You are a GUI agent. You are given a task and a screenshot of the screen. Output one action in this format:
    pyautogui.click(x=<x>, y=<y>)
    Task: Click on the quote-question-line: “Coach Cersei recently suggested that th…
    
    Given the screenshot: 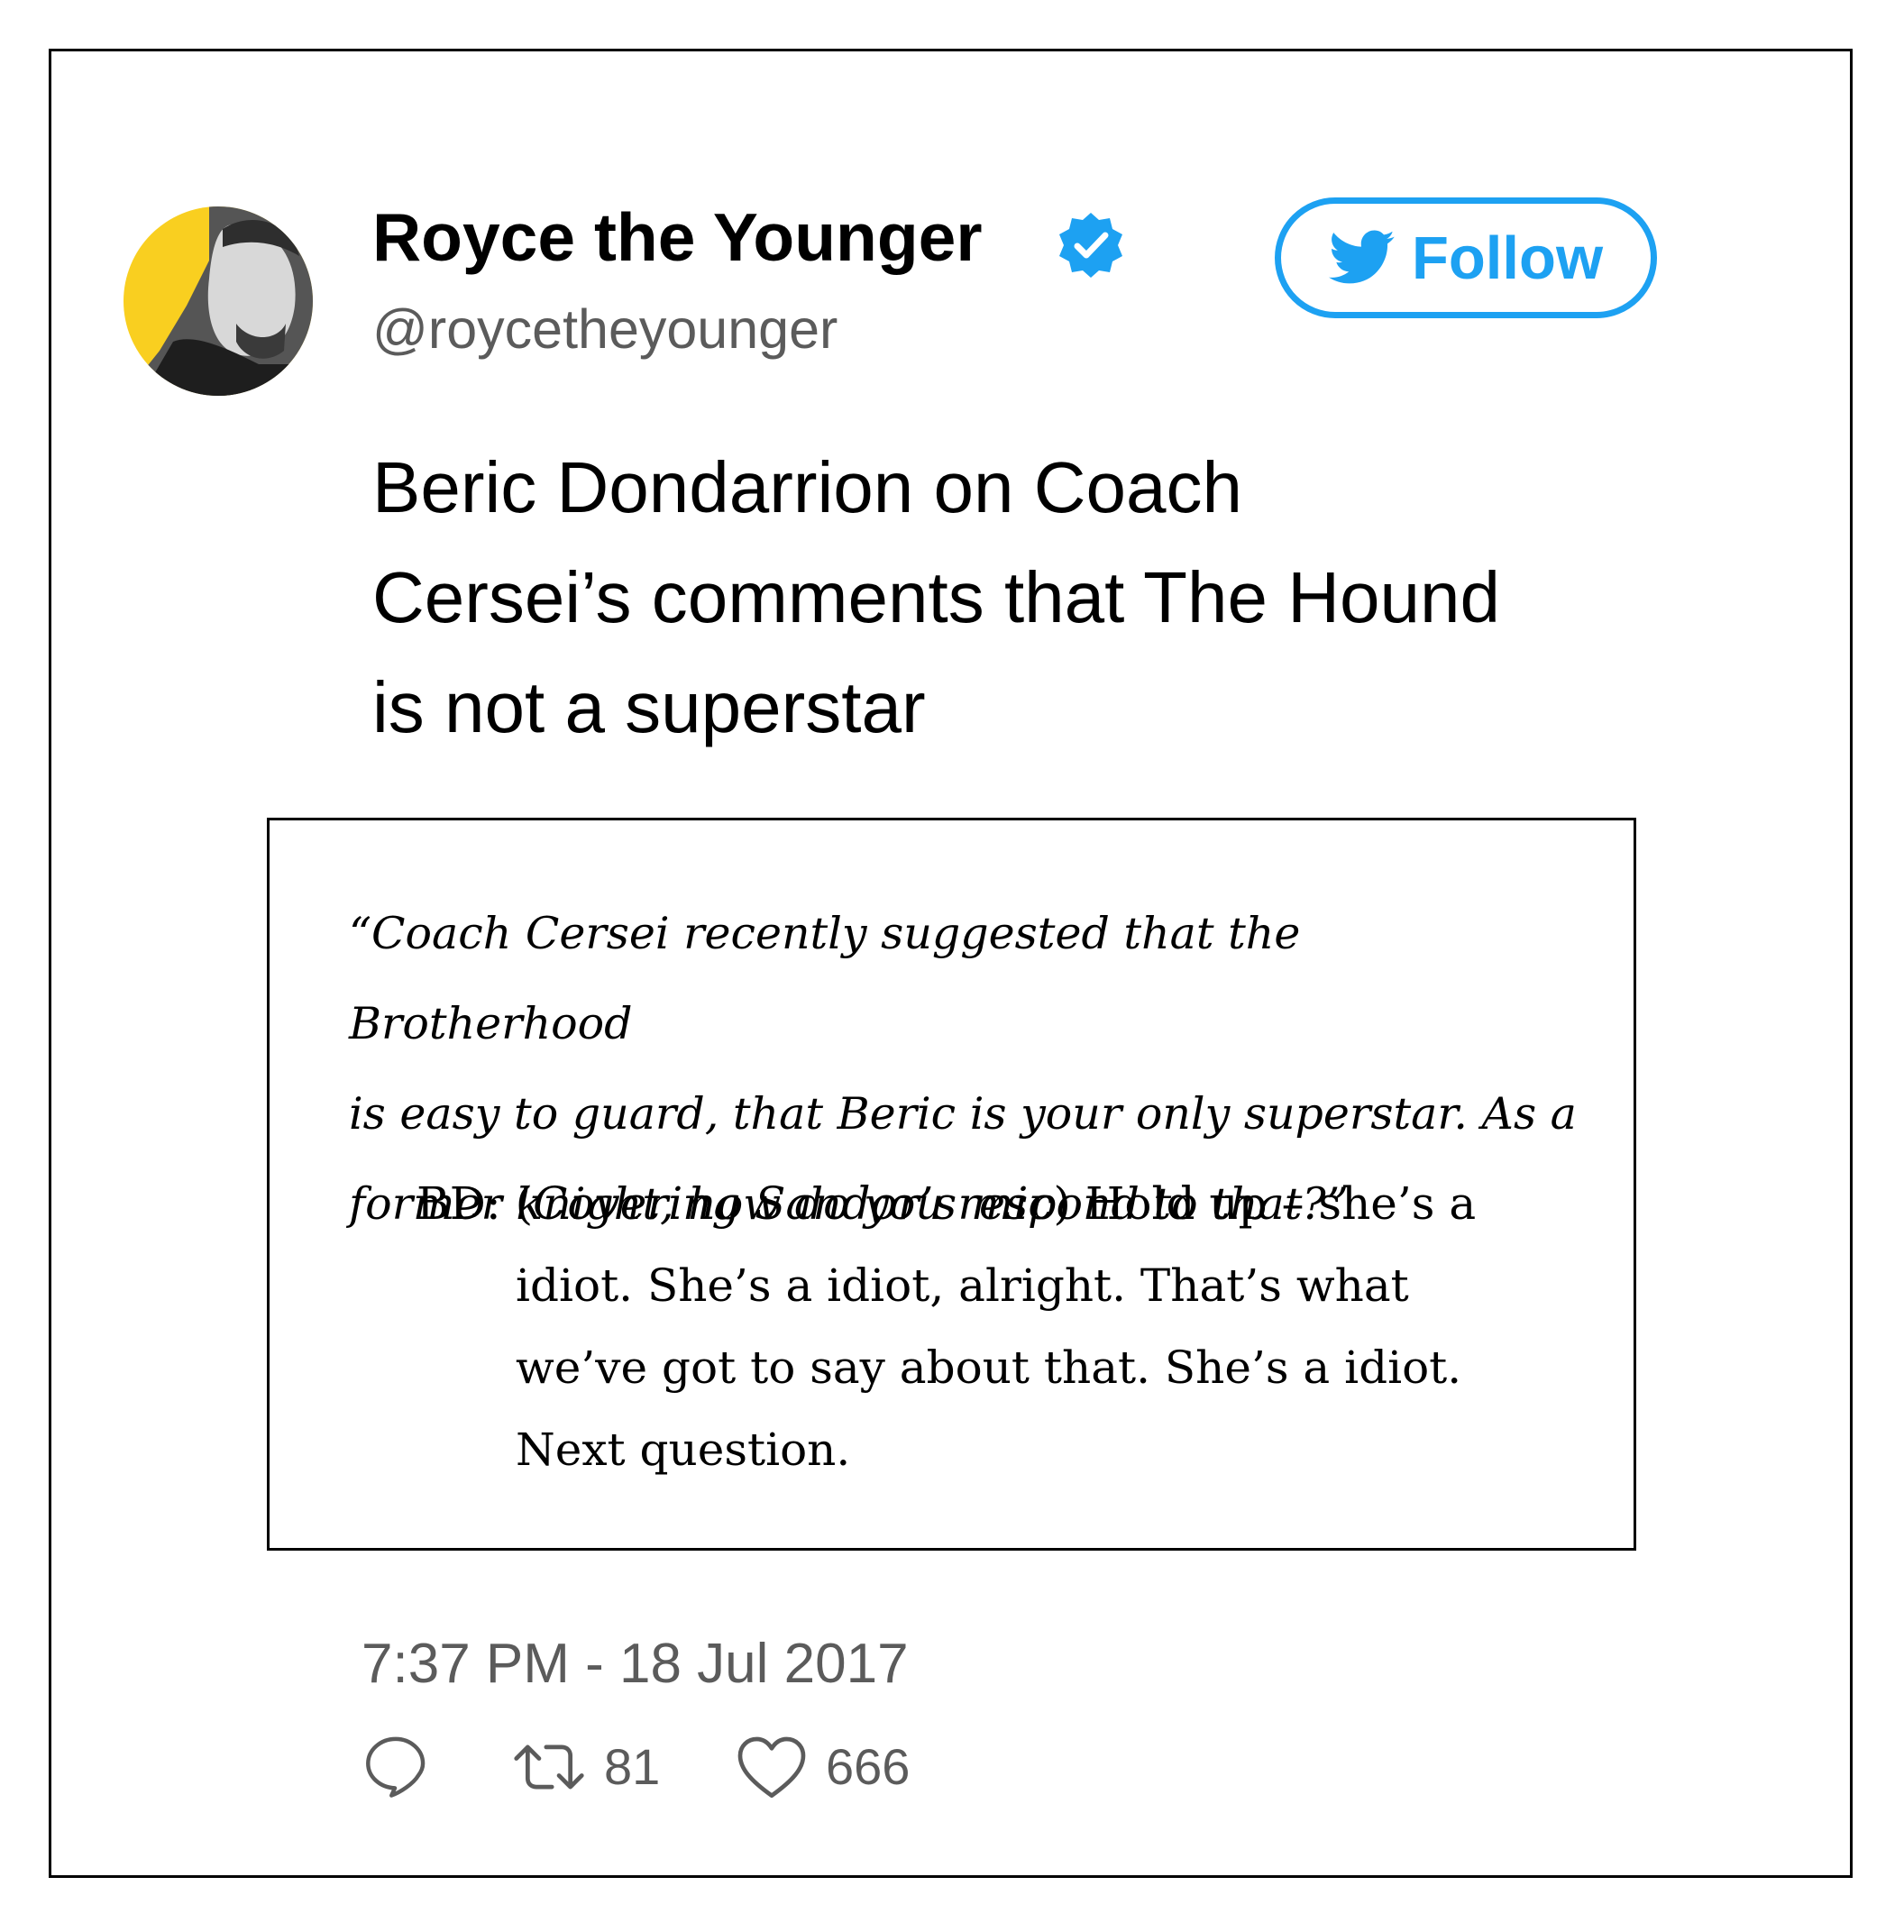 What is the action you would take?
    pyautogui.click(x=825, y=979)
    